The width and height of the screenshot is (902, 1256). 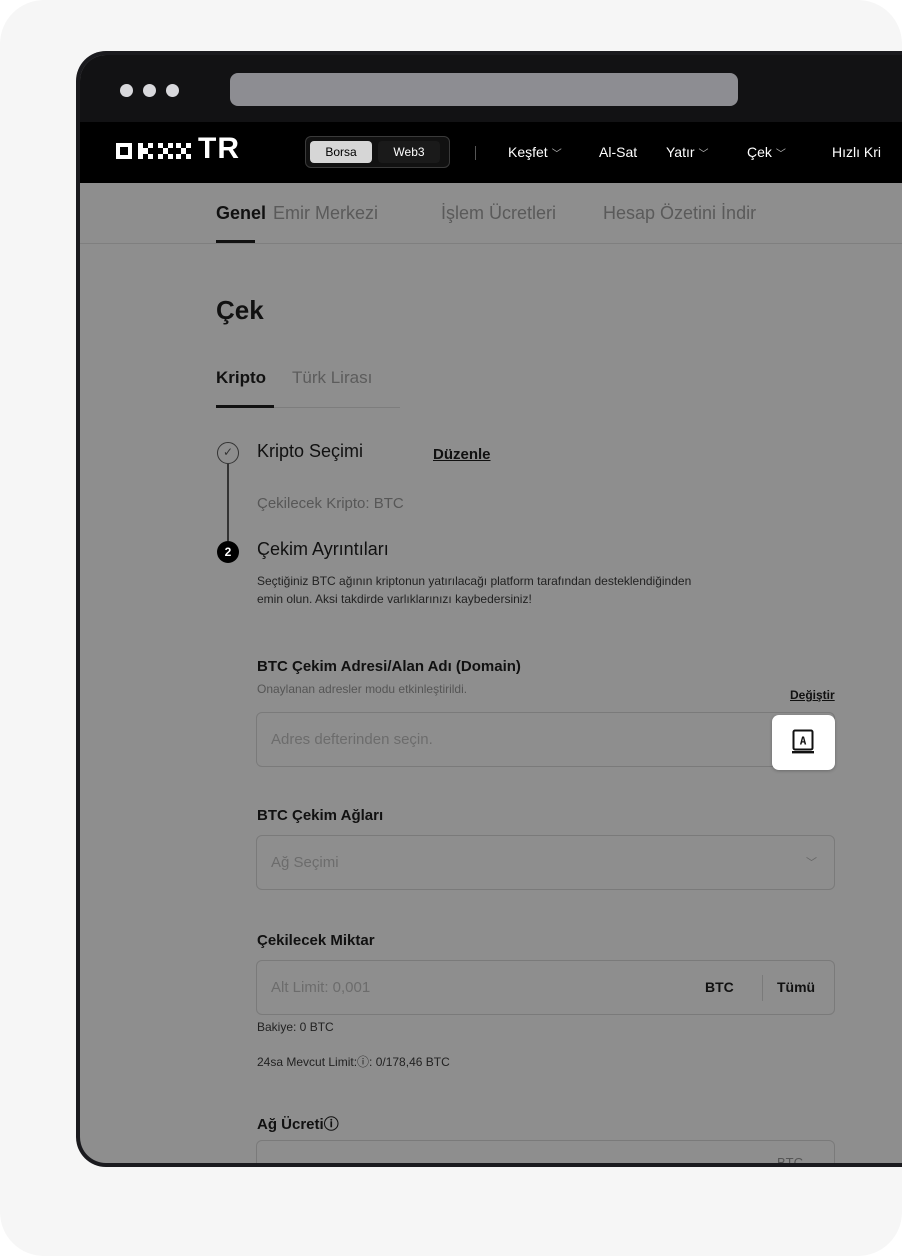 I want to click on segment-switch: Borsa Web3, so click(x=377, y=152).